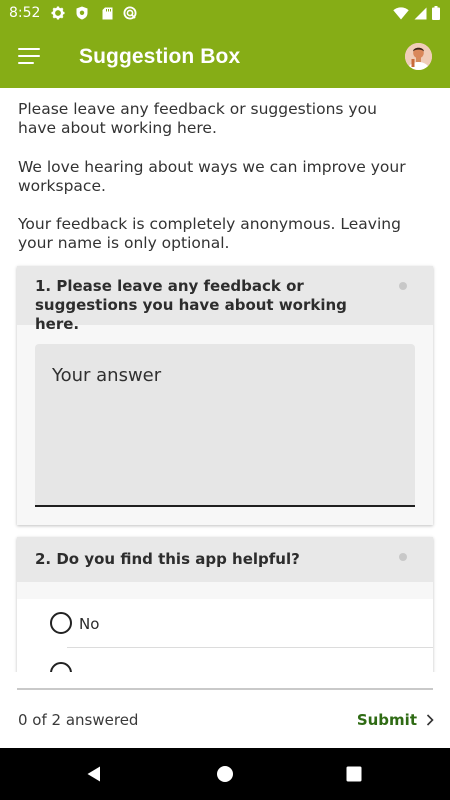 Image resolution: width=450 pixels, height=800 pixels. Describe the element at coordinates (167, 559) in the screenshot. I see `question-title-2: 2. Do you find this app helpful?` at that location.